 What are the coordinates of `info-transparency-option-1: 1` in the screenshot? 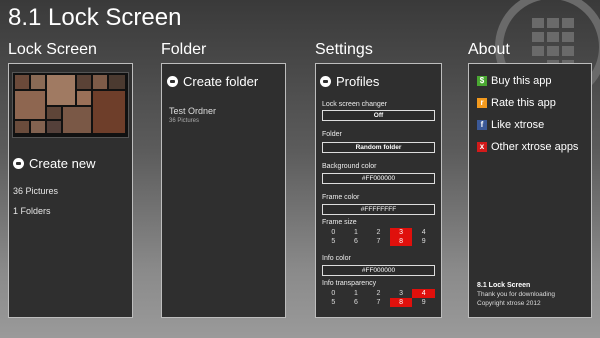 It's located at (356, 293).